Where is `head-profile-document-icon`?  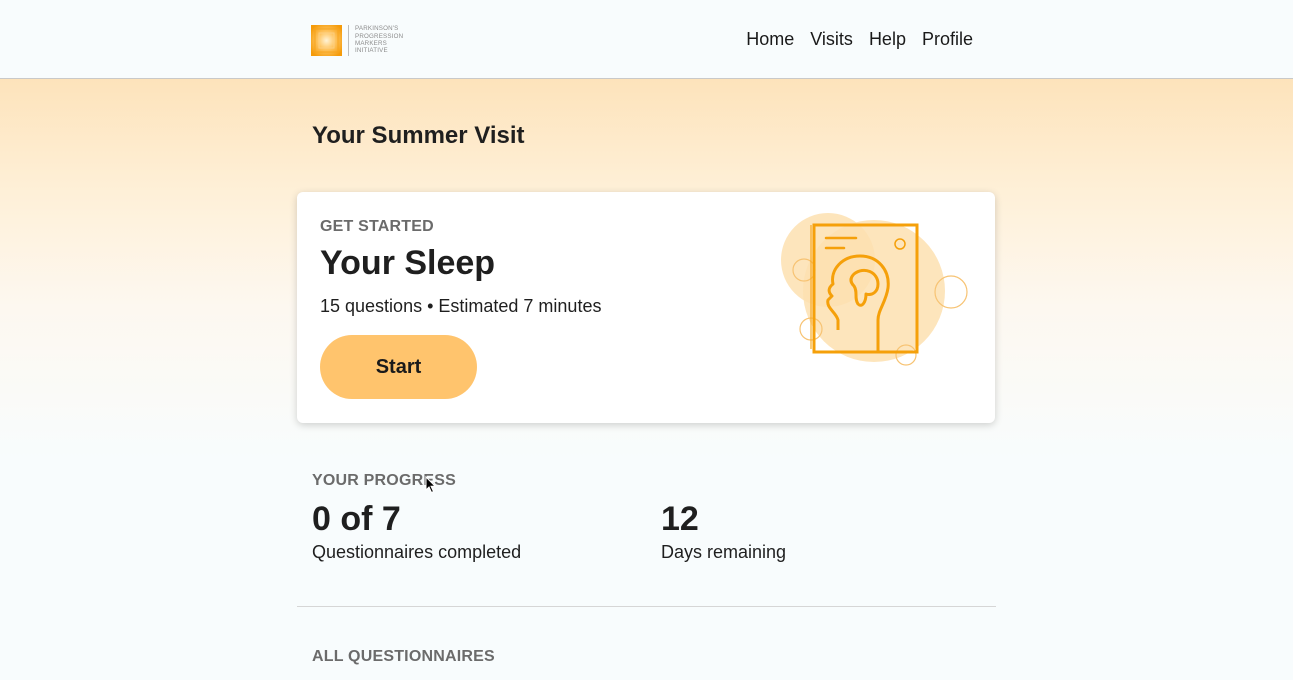 head-profile-document-icon is located at coordinates (874, 289).